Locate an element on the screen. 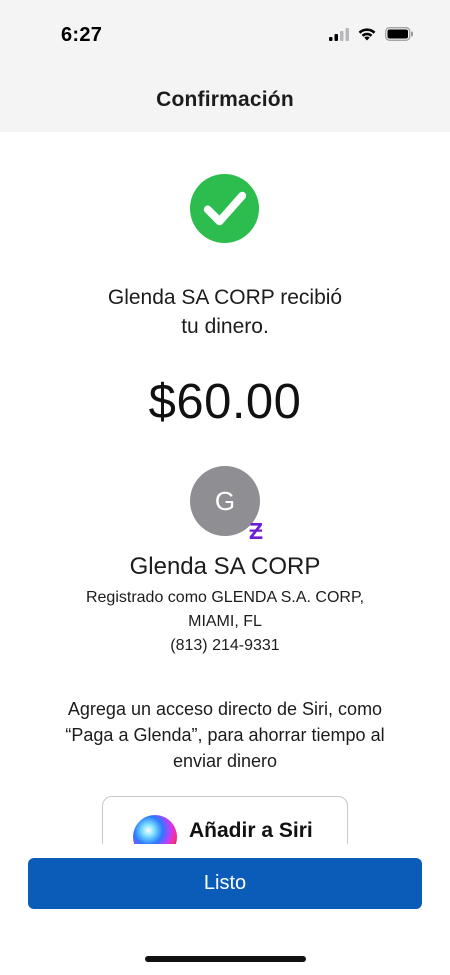 The image size is (450, 975). siri-prompt-line2: “Paga a Glenda”, para ahorrar tiempo al is located at coordinates (225, 735).